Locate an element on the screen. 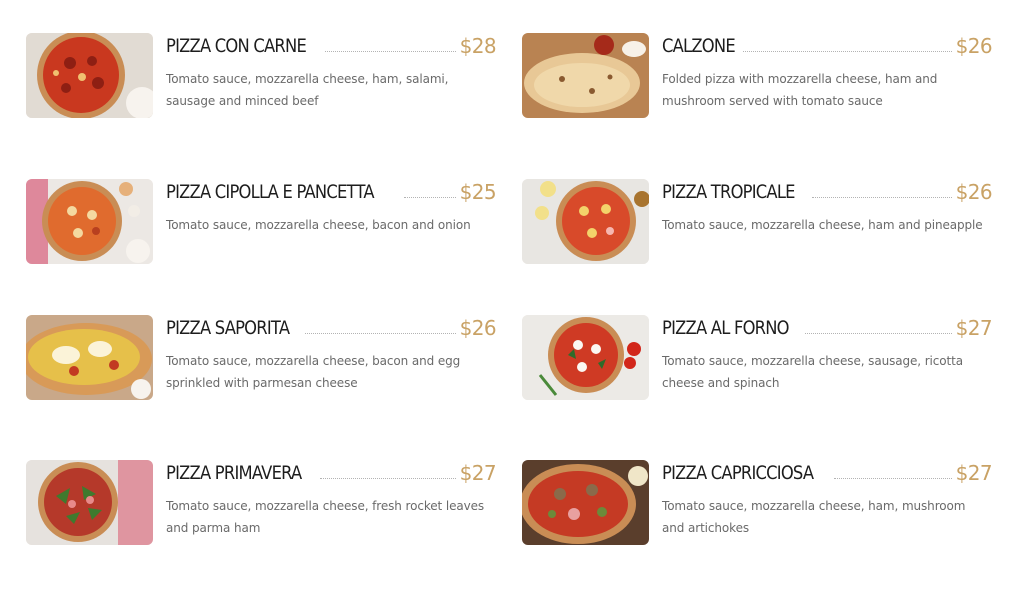 Image resolution: width=1024 pixels, height=606 pixels. item-price: $25 is located at coordinates (478, 192).